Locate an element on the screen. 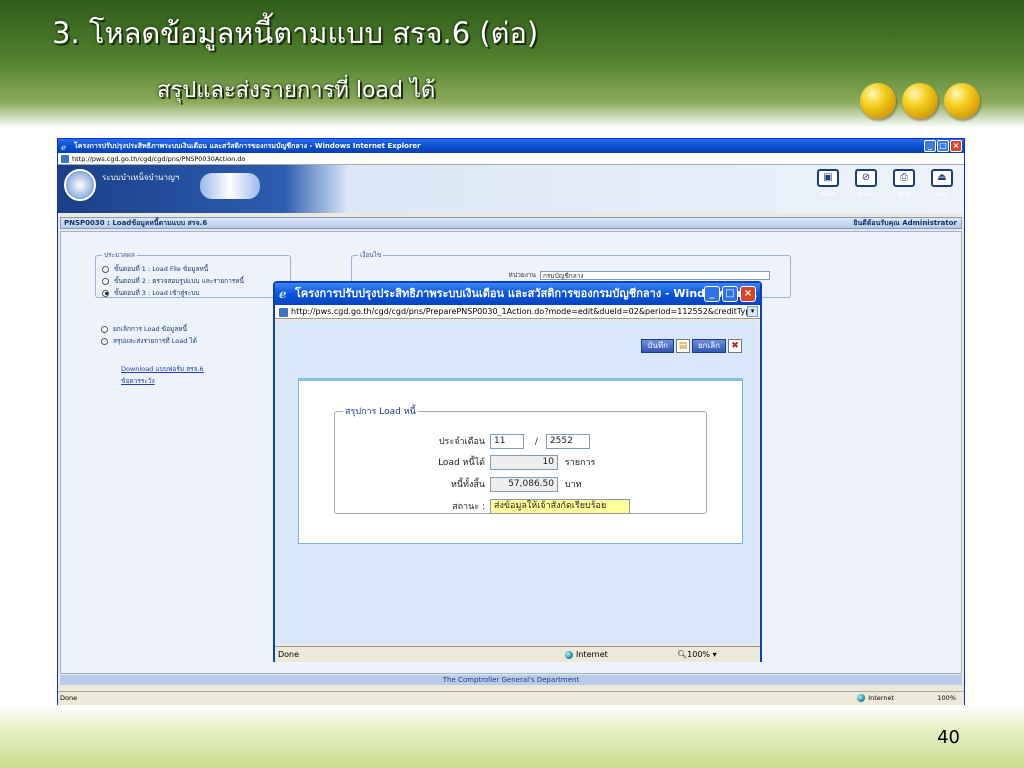 This screenshot has width=1024, height=768. popup-status-bar: Done Internet 🔍︎100% ▾ is located at coordinates (517, 654).